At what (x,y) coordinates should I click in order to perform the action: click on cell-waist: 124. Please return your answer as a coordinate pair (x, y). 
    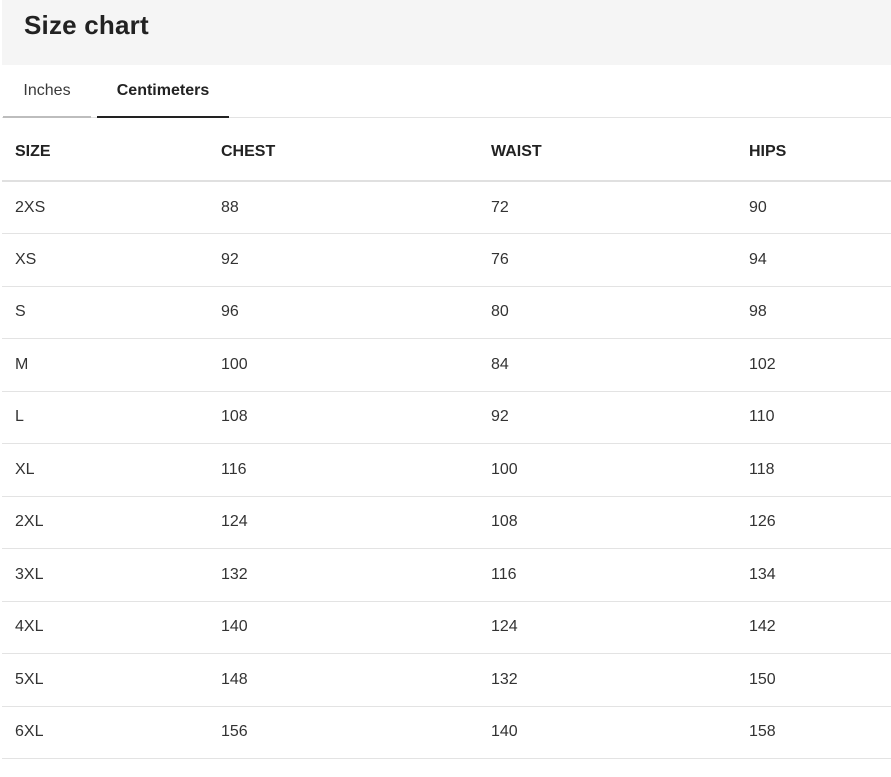
    Looking at the image, I should click on (607, 627).